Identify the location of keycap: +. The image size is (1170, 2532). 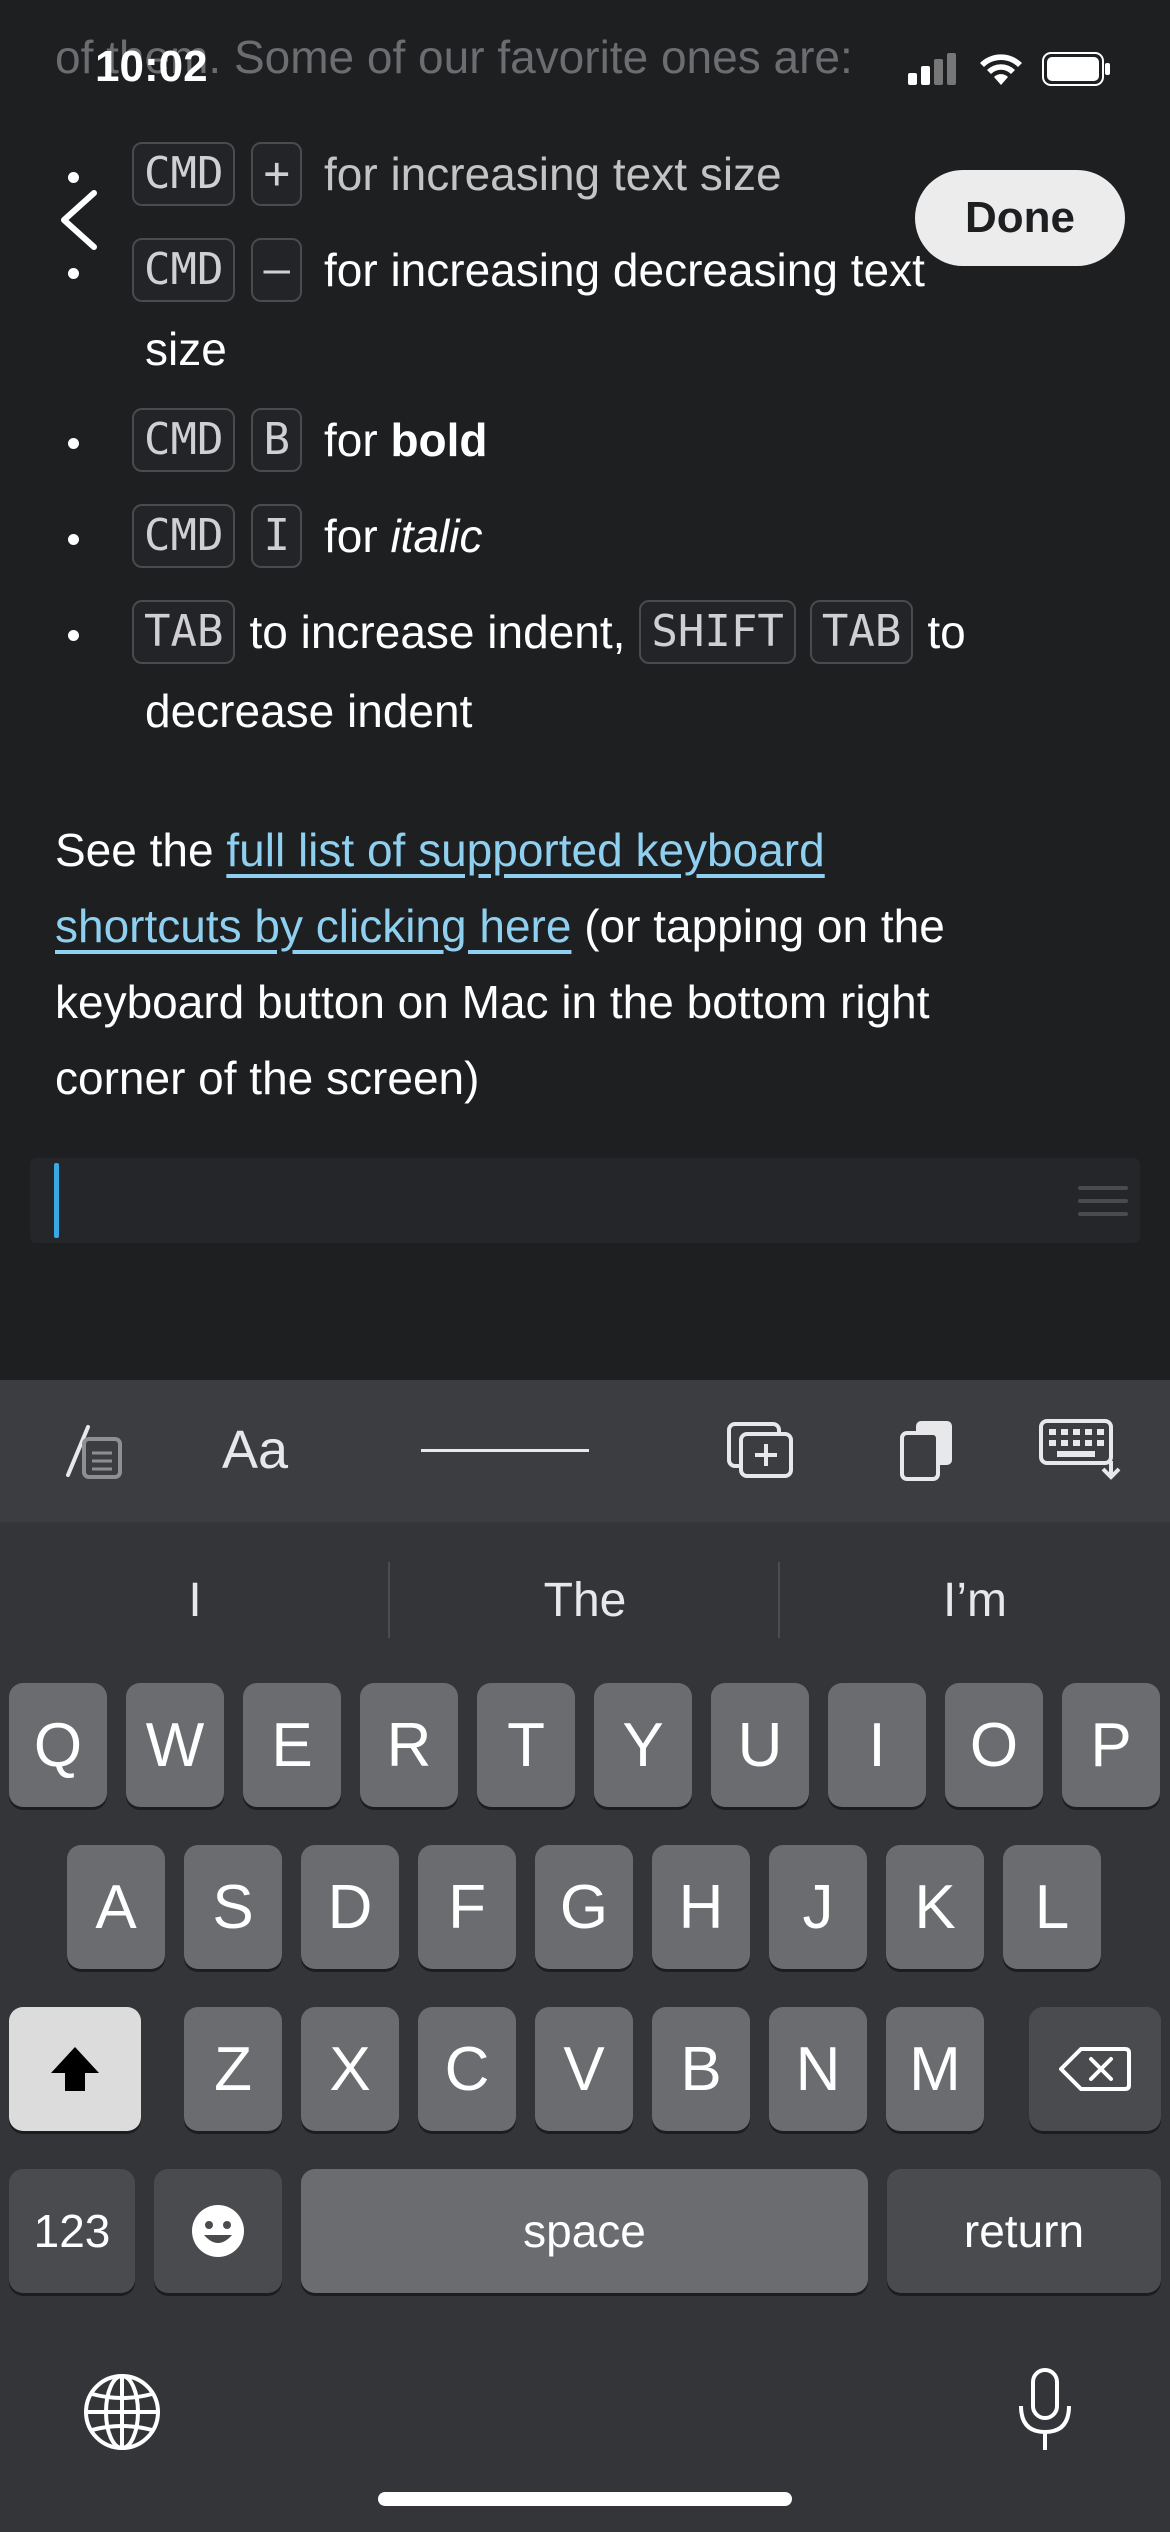
(276, 174).